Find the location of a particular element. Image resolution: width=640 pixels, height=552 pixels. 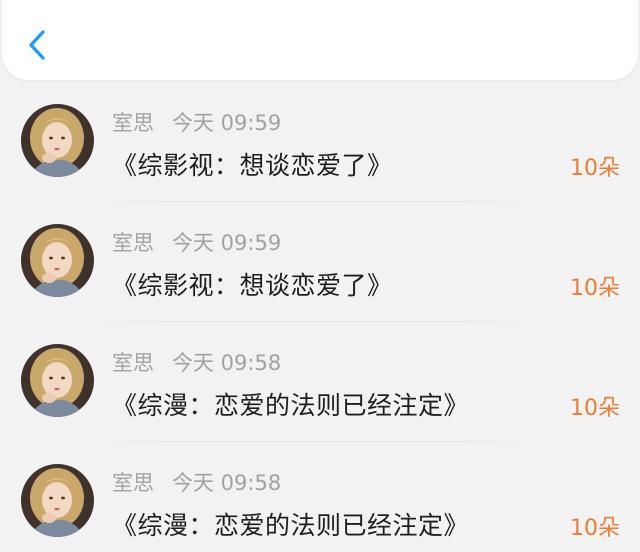

chevron-left-icon is located at coordinates (37, 45).